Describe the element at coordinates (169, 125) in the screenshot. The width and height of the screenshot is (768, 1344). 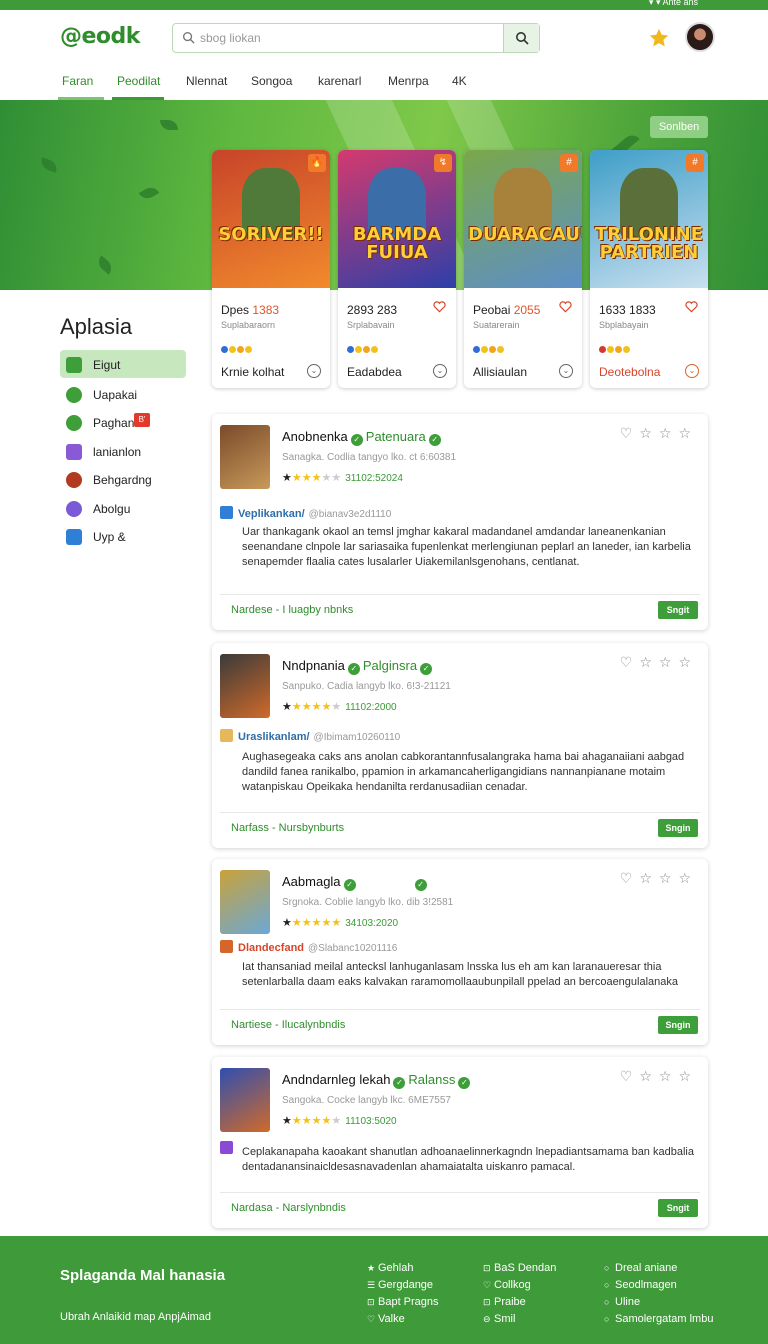
I see `leaf-decoration` at that location.